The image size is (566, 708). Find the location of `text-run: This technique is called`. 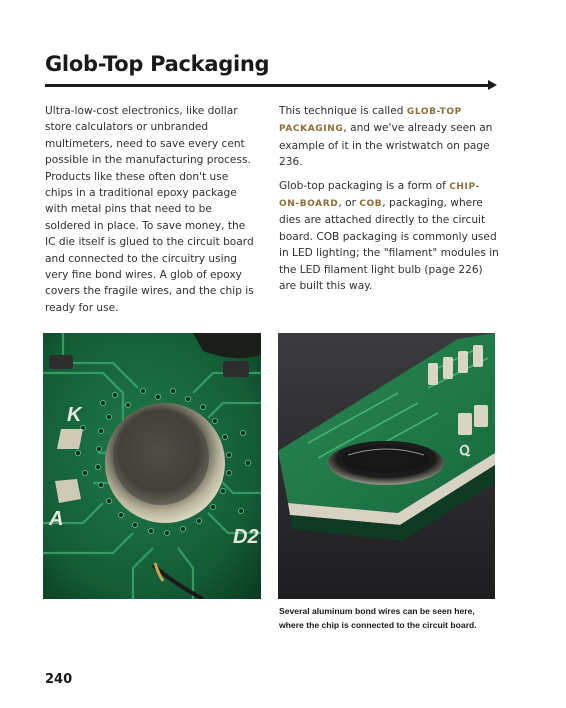

text-run: This technique is called is located at coordinates (343, 111).